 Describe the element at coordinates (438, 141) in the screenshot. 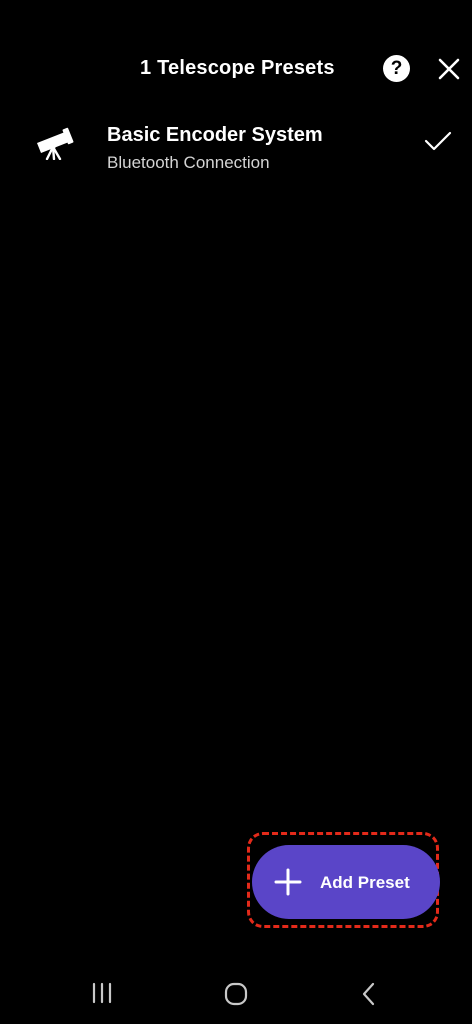

I see `check-icon` at that location.